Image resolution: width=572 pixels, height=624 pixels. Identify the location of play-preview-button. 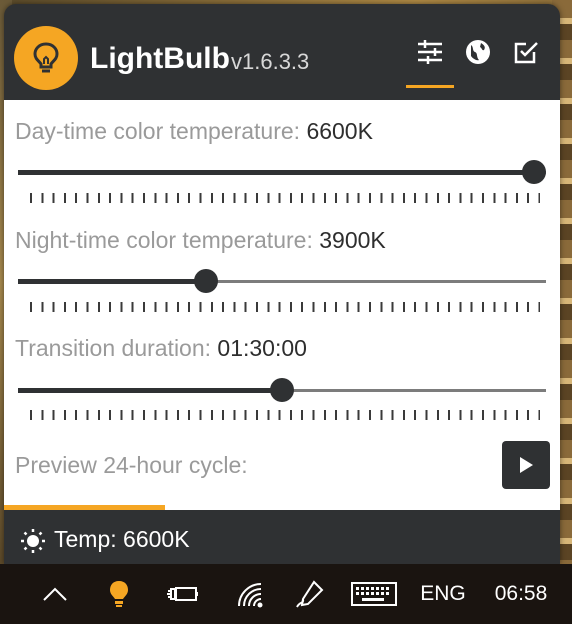
(526, 465).